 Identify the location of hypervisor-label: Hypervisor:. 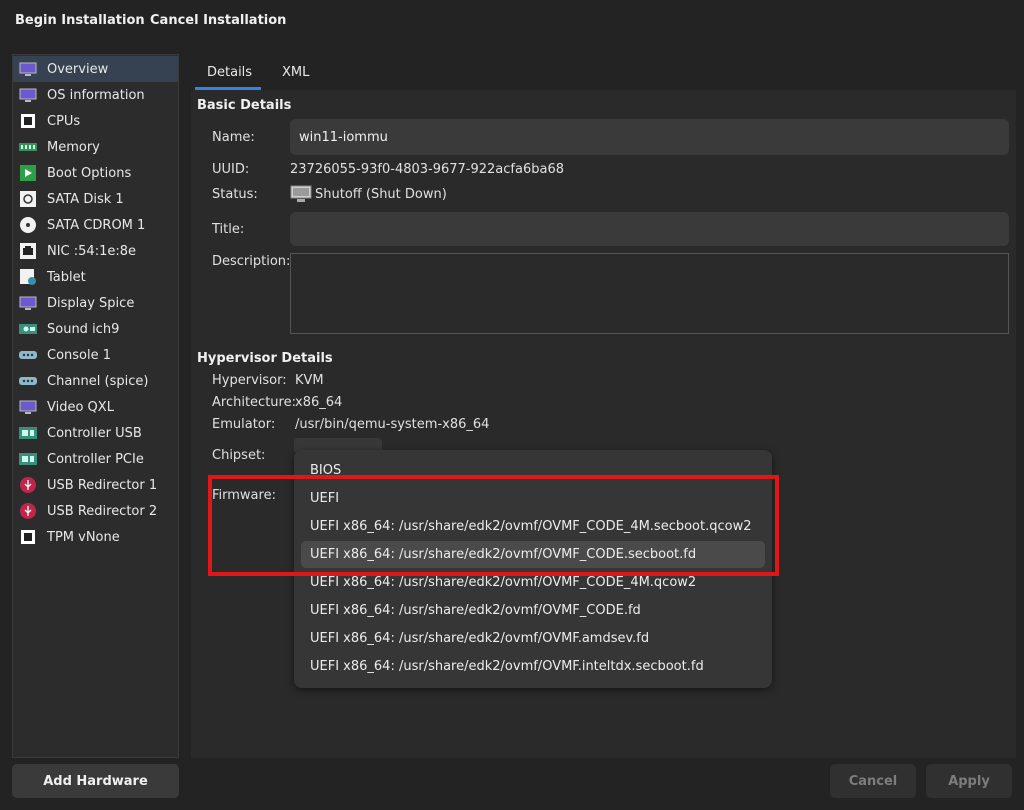
(249, 380).